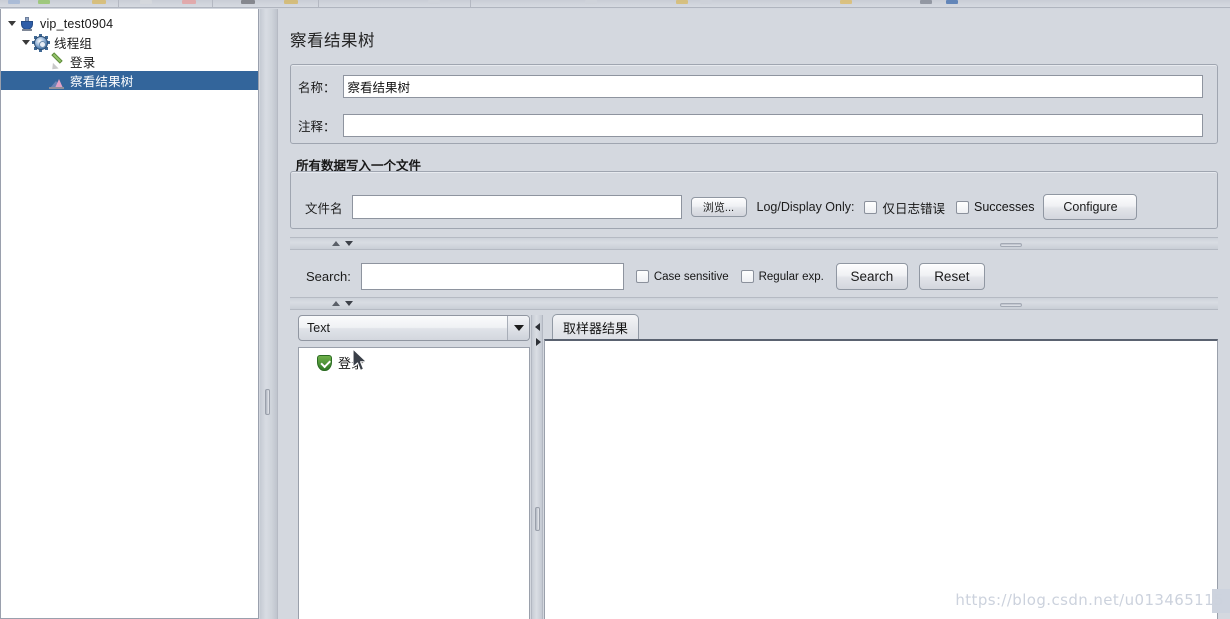 The width and height of the screenshot is (1230, 619). I want to click on tree-node-label: 登录, so click(83, 63).